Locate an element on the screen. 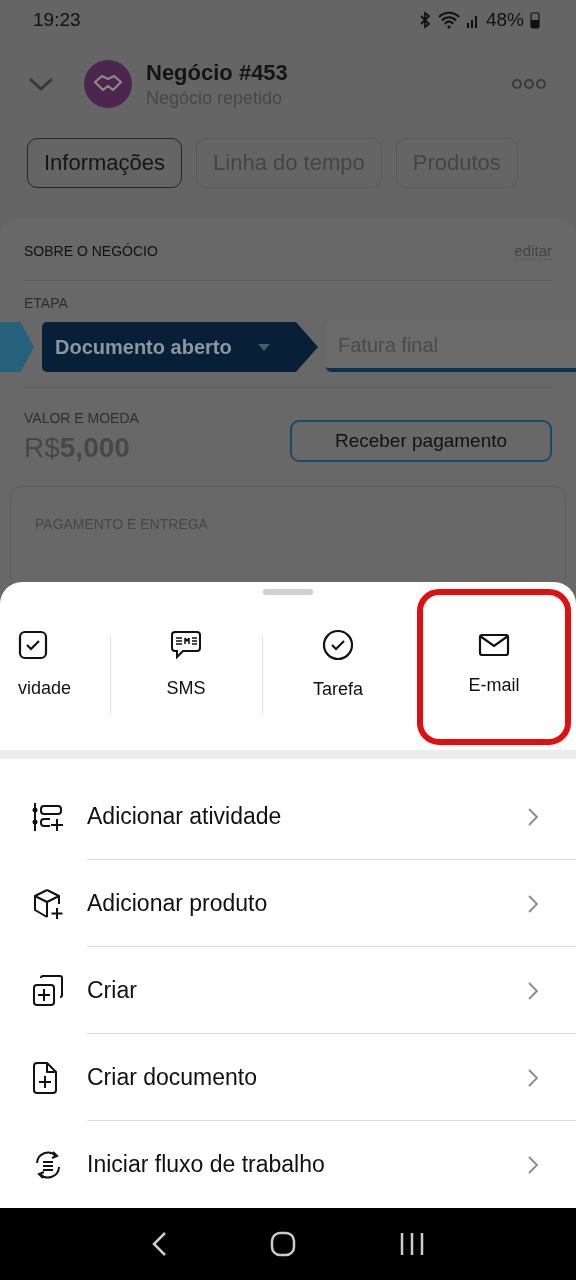 The height and width of the screenshot is (1280, 576). back-icon is located at coordinates (159, 1244).